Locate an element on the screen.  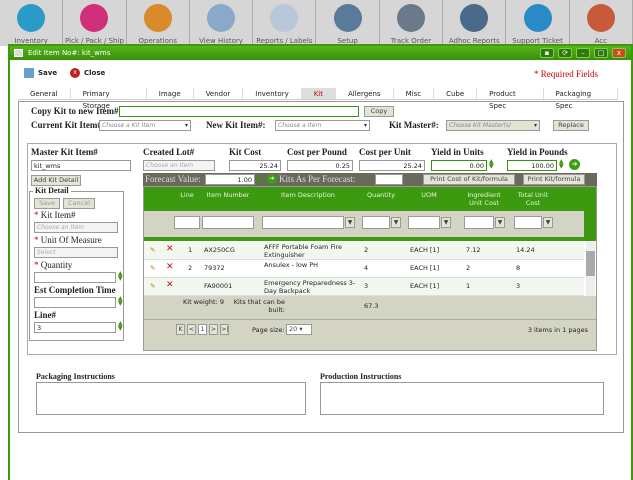
kits-forecast-input is located at coordinates (389, 179).